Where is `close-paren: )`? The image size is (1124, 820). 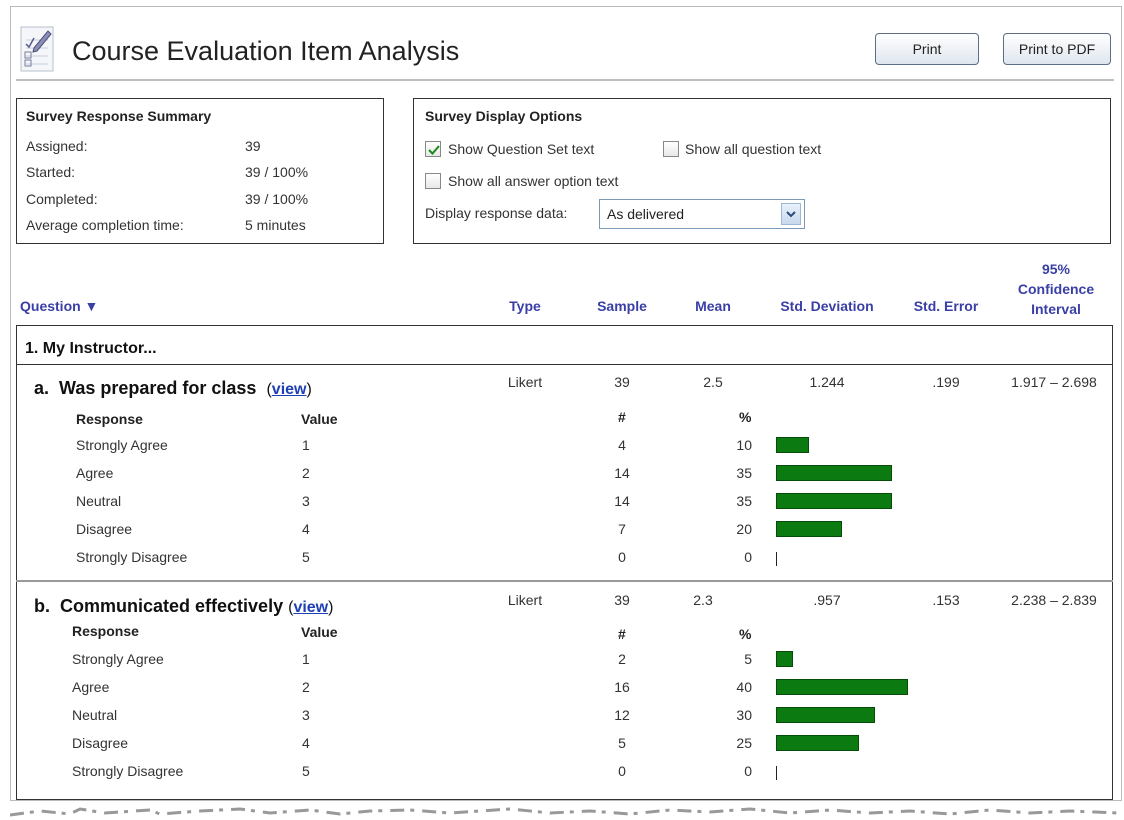 close-paren: ) is located at coordinates (309, 389).